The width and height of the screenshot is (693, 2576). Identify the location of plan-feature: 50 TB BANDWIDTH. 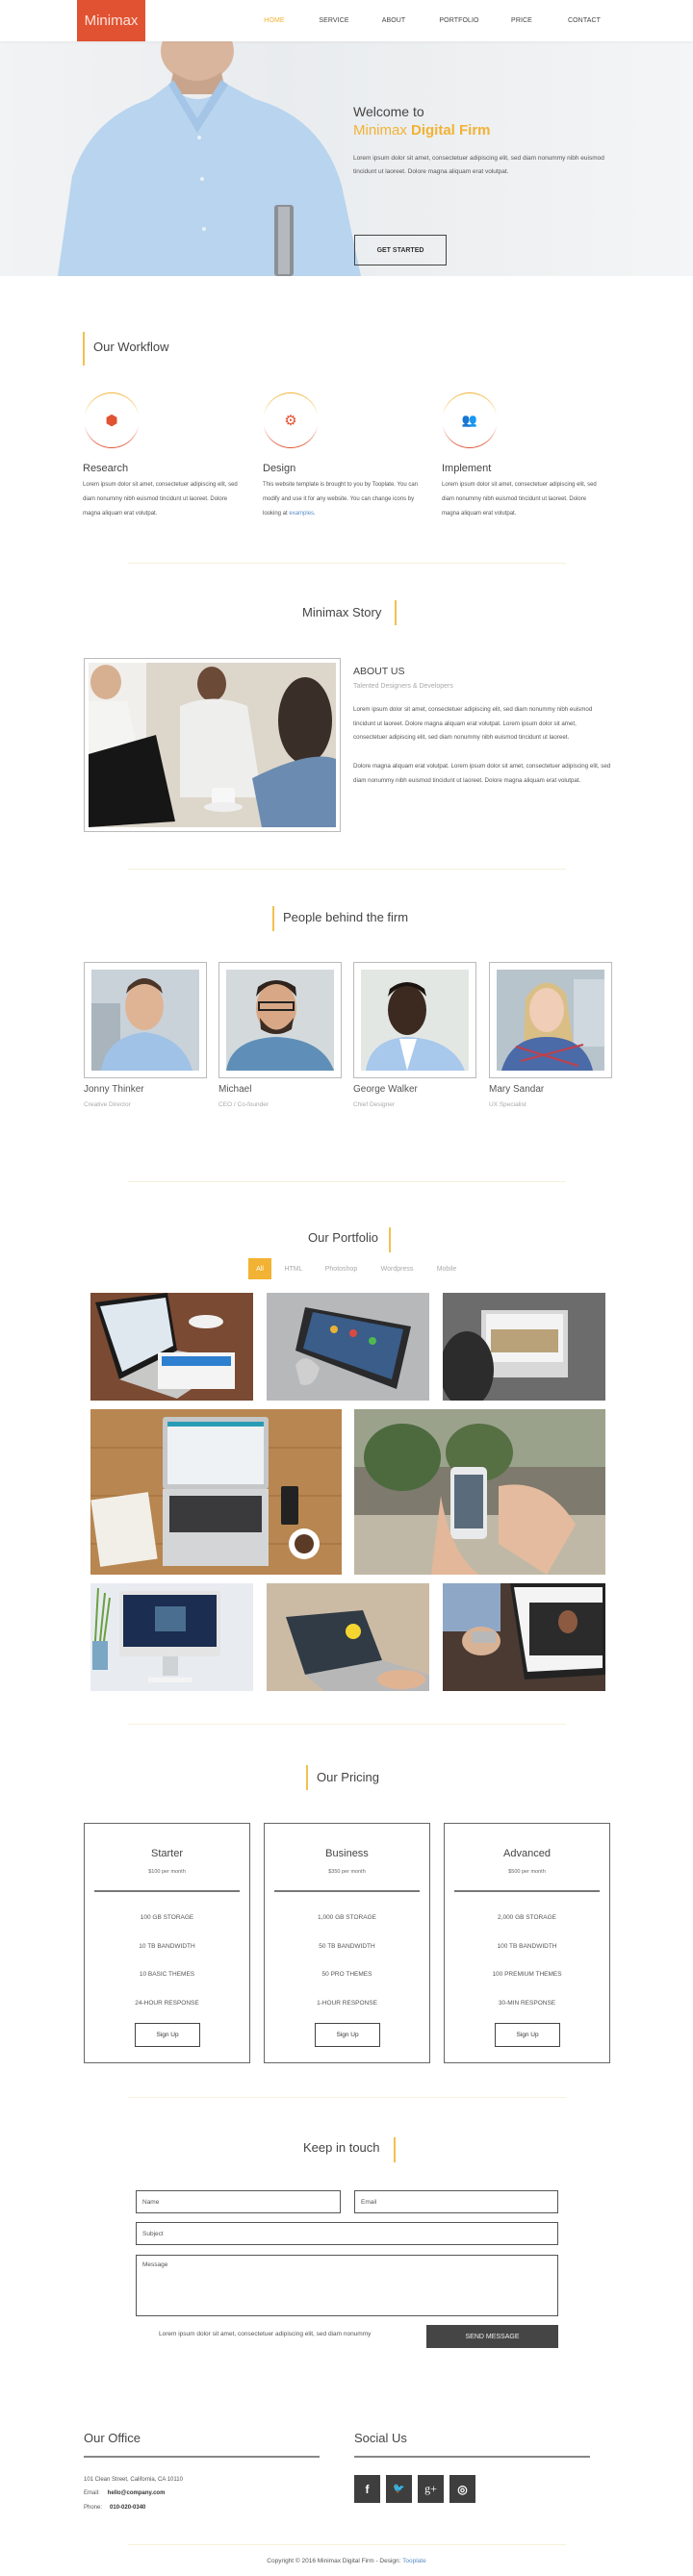
(347, 1946).